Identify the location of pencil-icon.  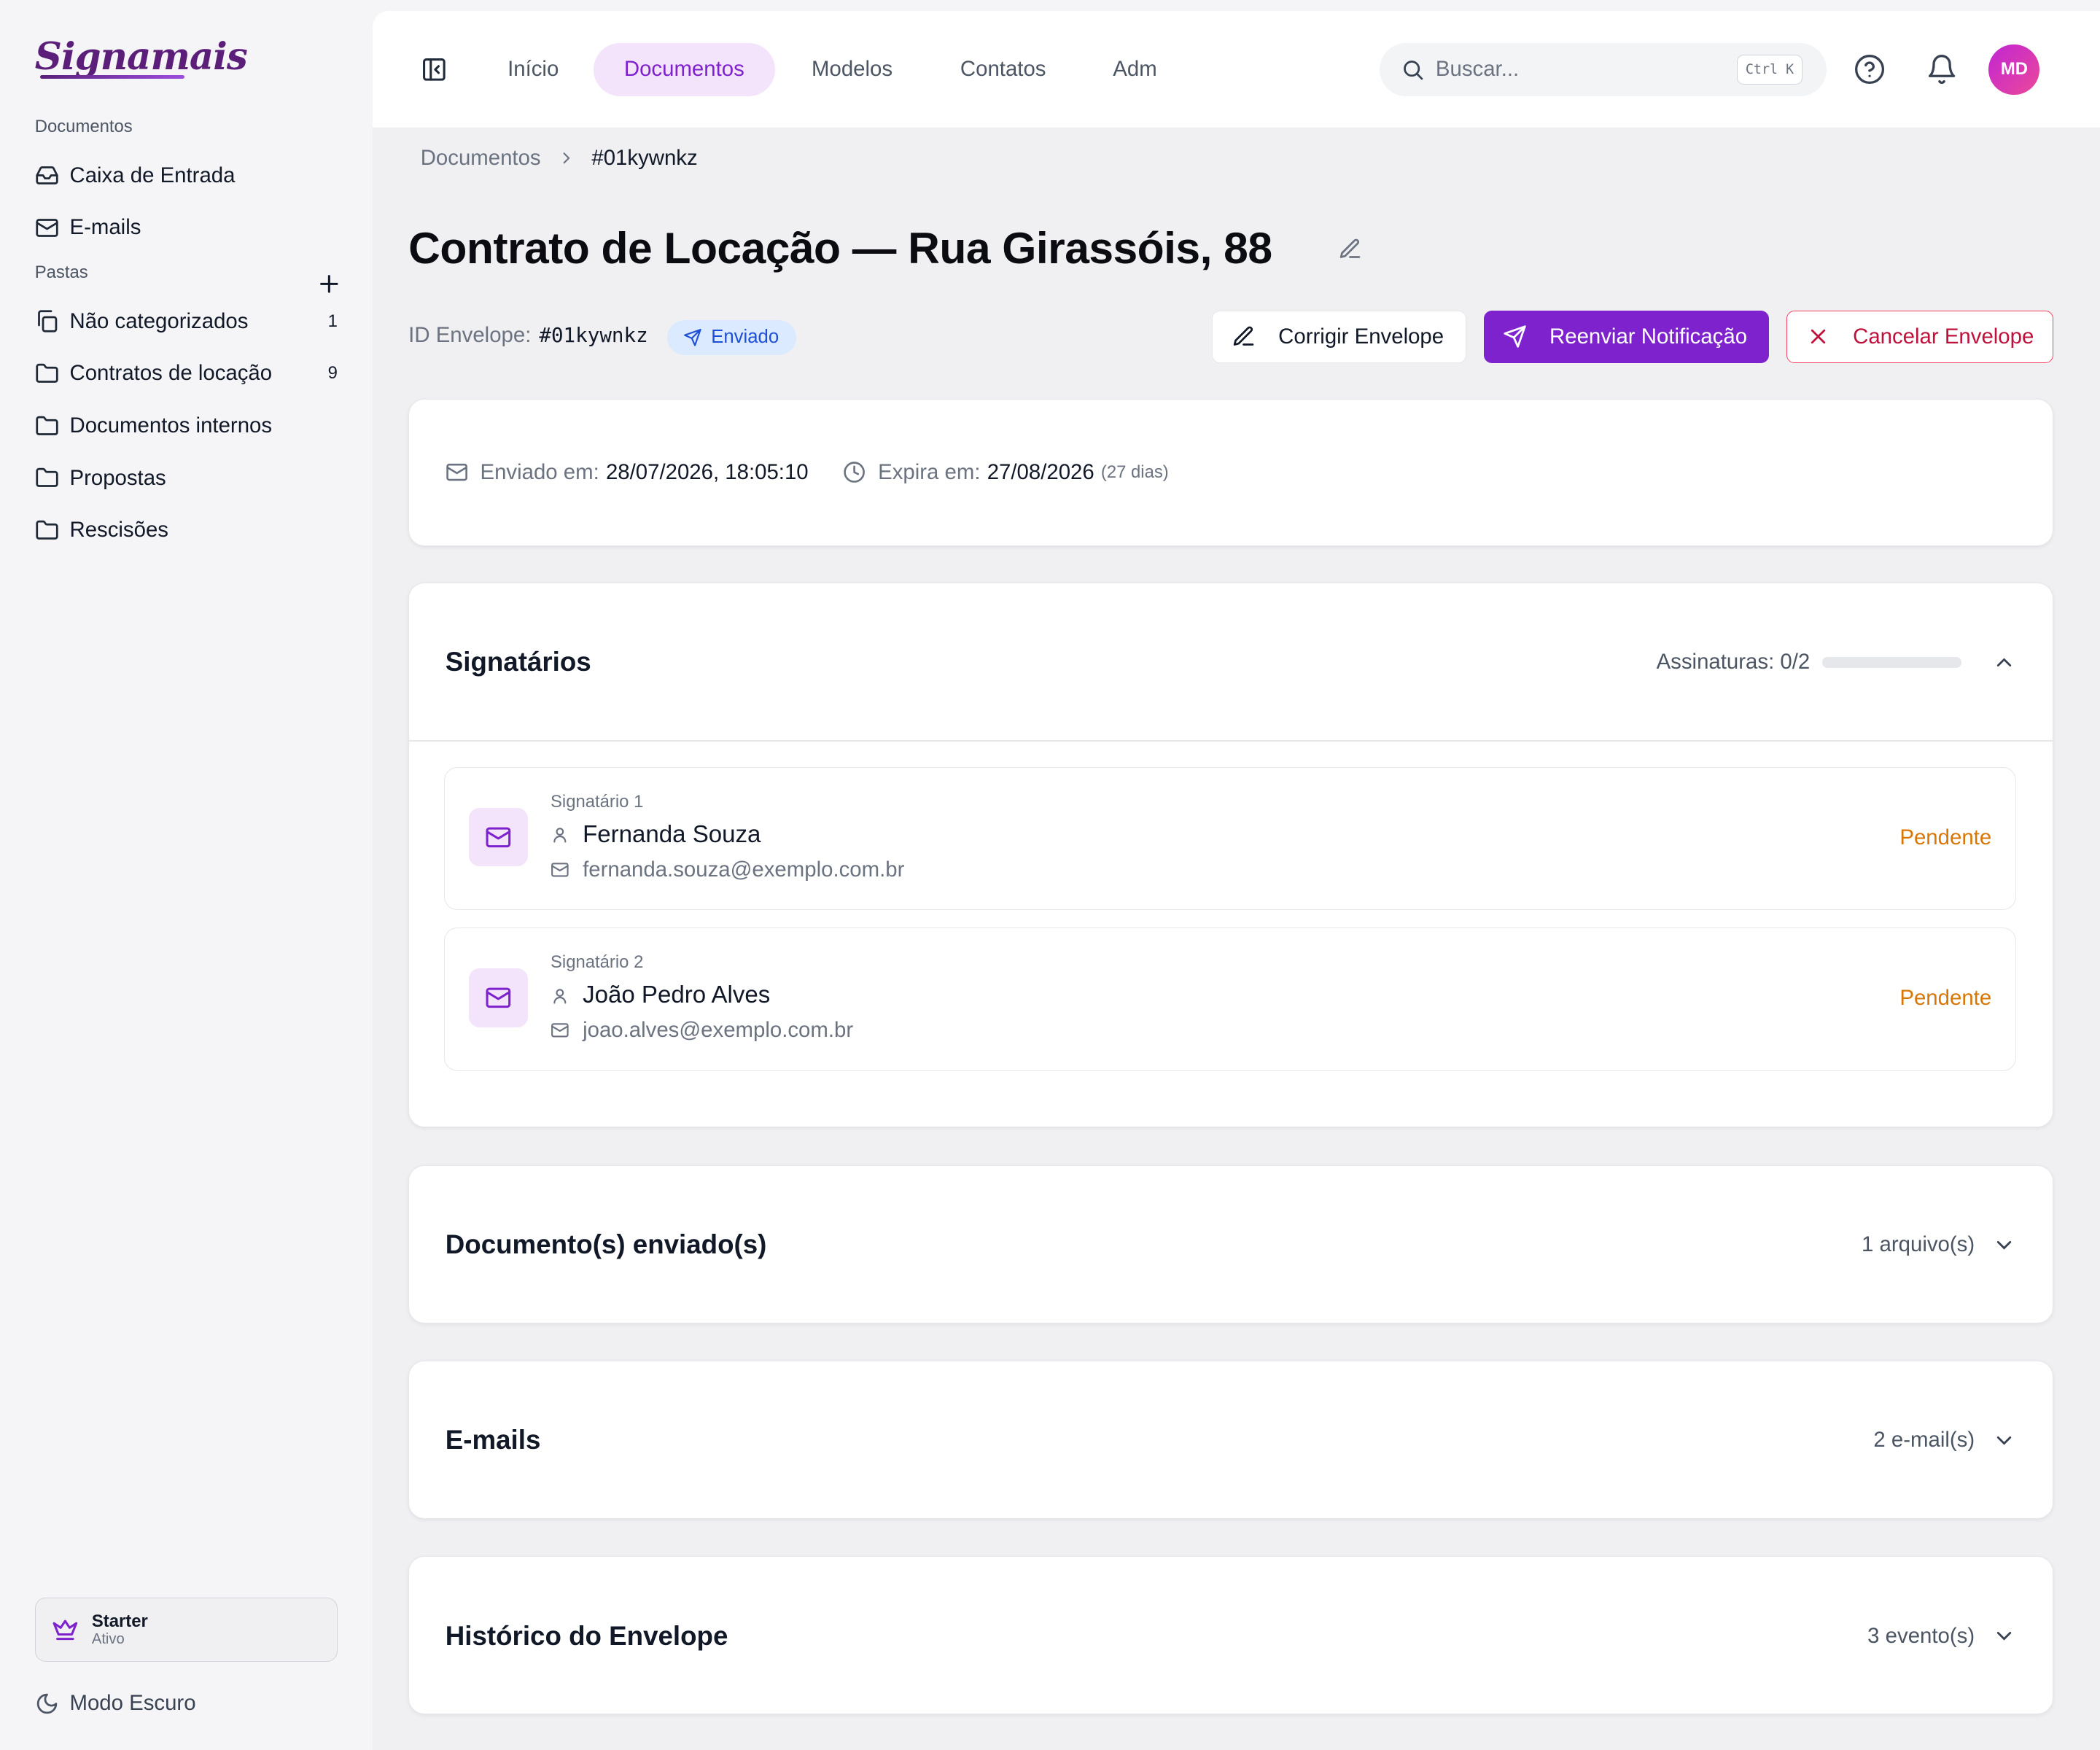
(1244, 336).